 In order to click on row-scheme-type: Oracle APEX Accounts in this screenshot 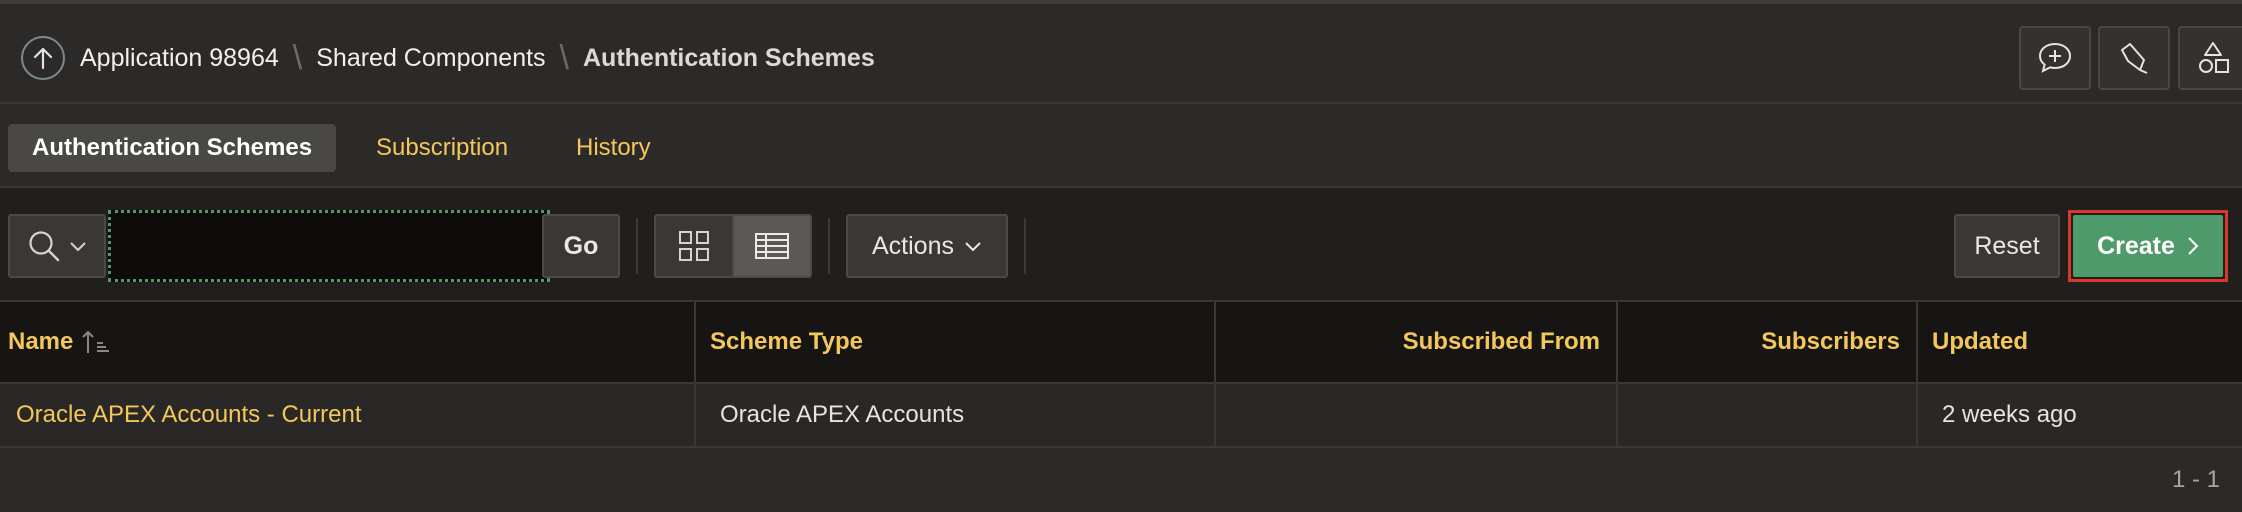, I will do `click(956, 415)`.